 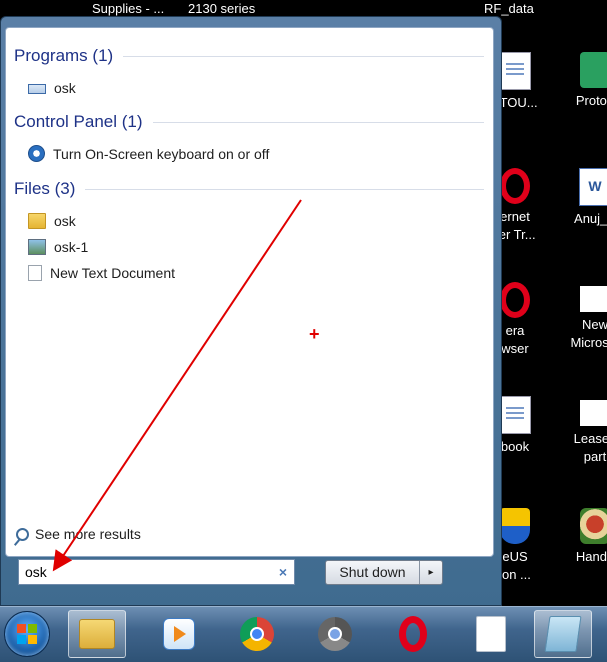 What do you see at coordinates (590, 218) in the screenshot?
I see `desktop-icon-label: Anuj_A` at bounding box center [590, 218].